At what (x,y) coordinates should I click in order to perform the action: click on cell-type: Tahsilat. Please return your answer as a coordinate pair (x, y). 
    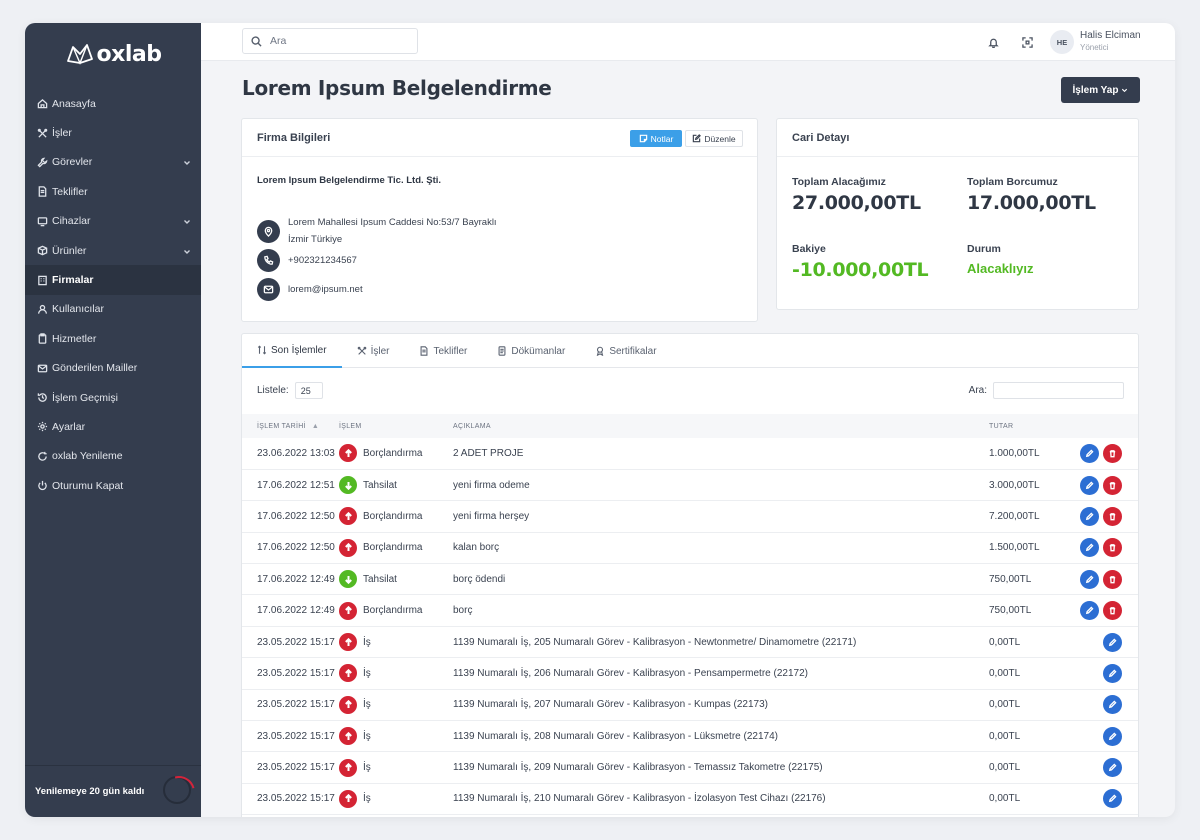
    Looking at the image, I should click on (396, 579).